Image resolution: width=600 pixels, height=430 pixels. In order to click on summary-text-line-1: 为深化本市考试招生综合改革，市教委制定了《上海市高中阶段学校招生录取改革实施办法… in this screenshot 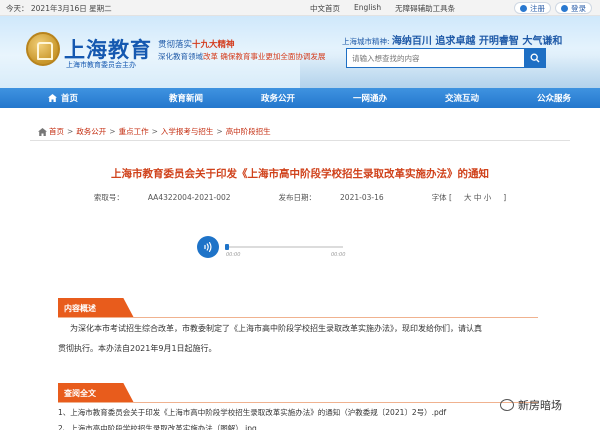, I will do `click(276, 328)`.